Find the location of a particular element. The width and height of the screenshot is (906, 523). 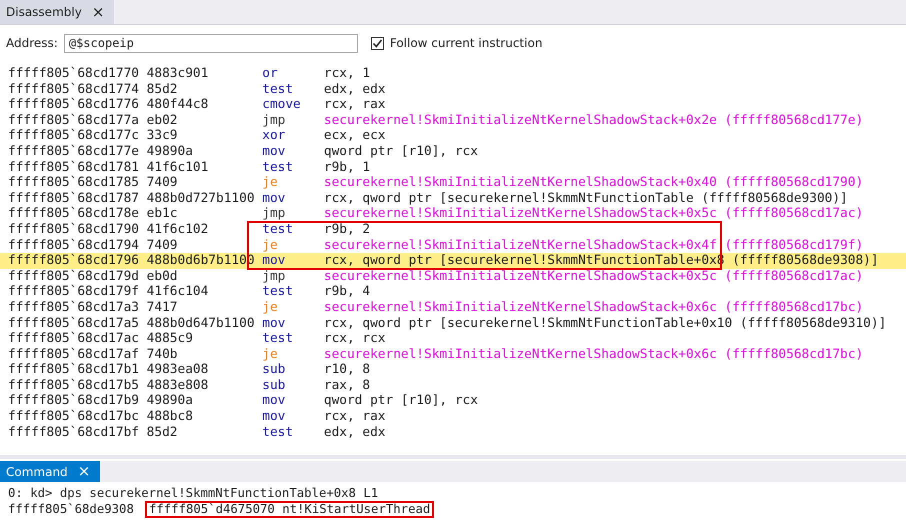

address-cell-text: fffff805`68cd177e is located at coordinates (74, 152).